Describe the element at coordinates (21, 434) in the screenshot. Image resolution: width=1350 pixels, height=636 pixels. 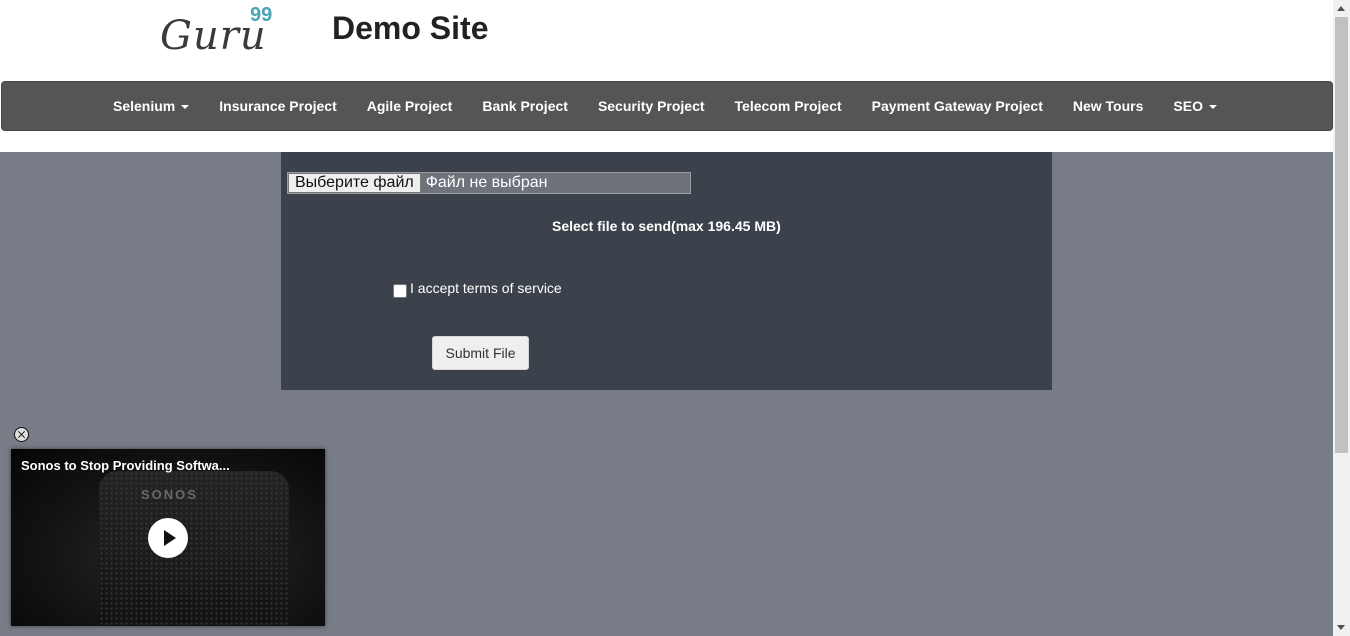
I see `close-icon` at that location.